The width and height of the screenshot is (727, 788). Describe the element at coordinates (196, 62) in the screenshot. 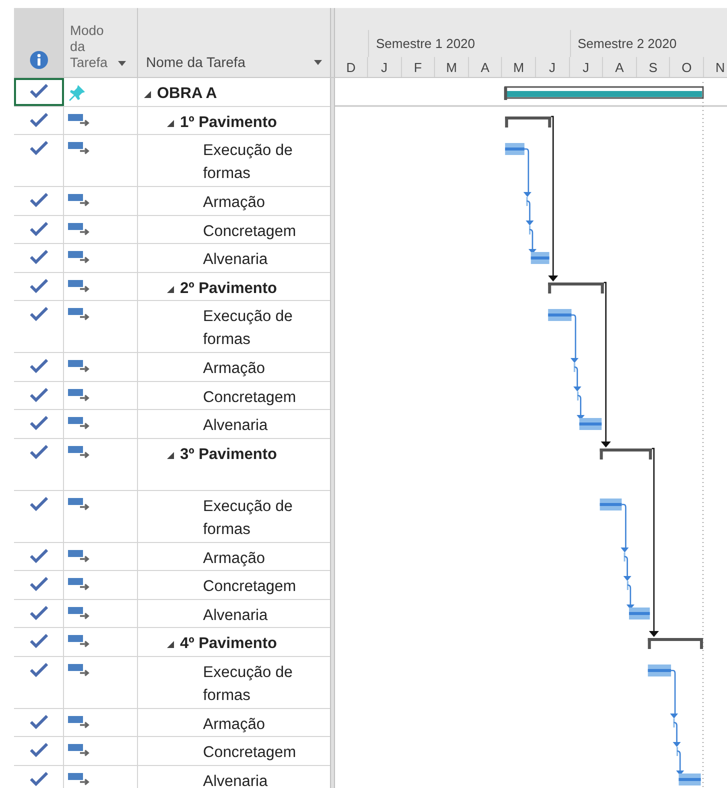

I see `column-label: Nome da Tarefa` at that location.